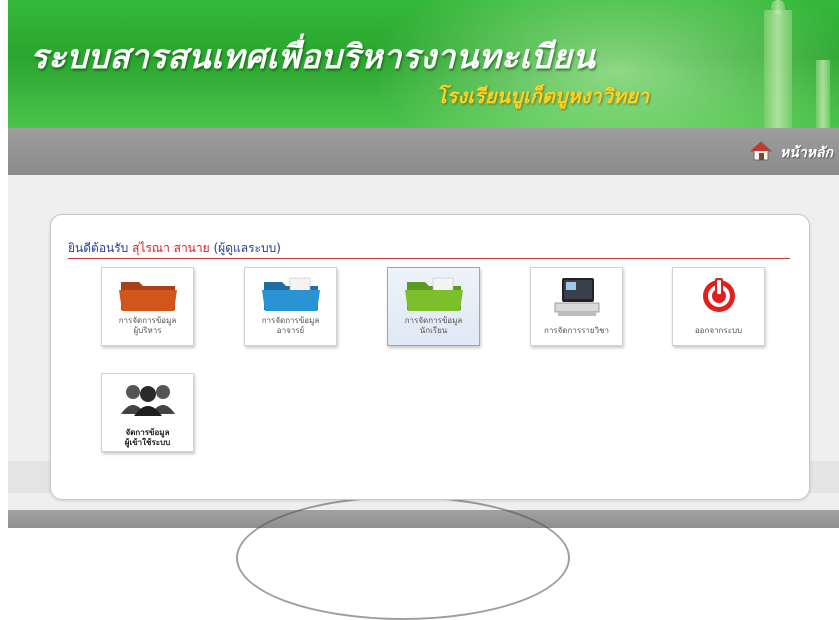 The height and width of the screenshot is (620, 839). What do you see at coordinates (434, 296) in the screenshot?
I see `green-folder-icon` at bounding box center [434, 296].